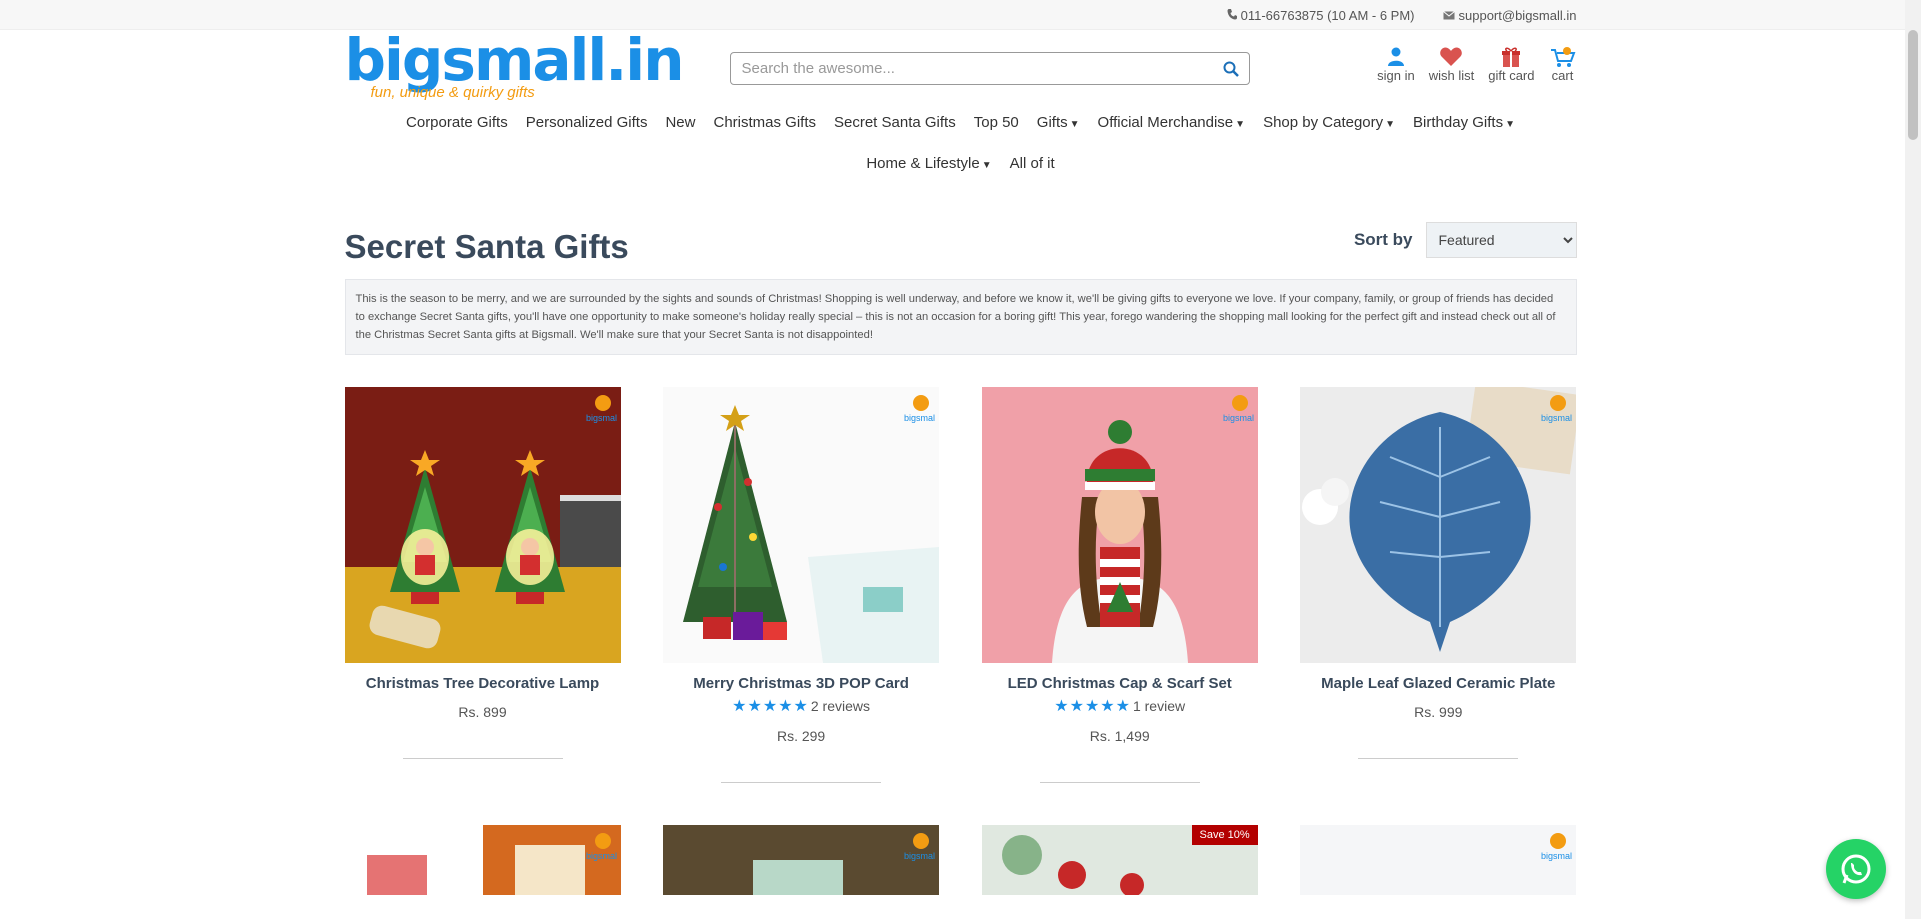 The width and height of the screenshot is (1921, 919). Describe the element at coordinates (1511, 57) in the screenshot. I see `gift-icon` at that location.